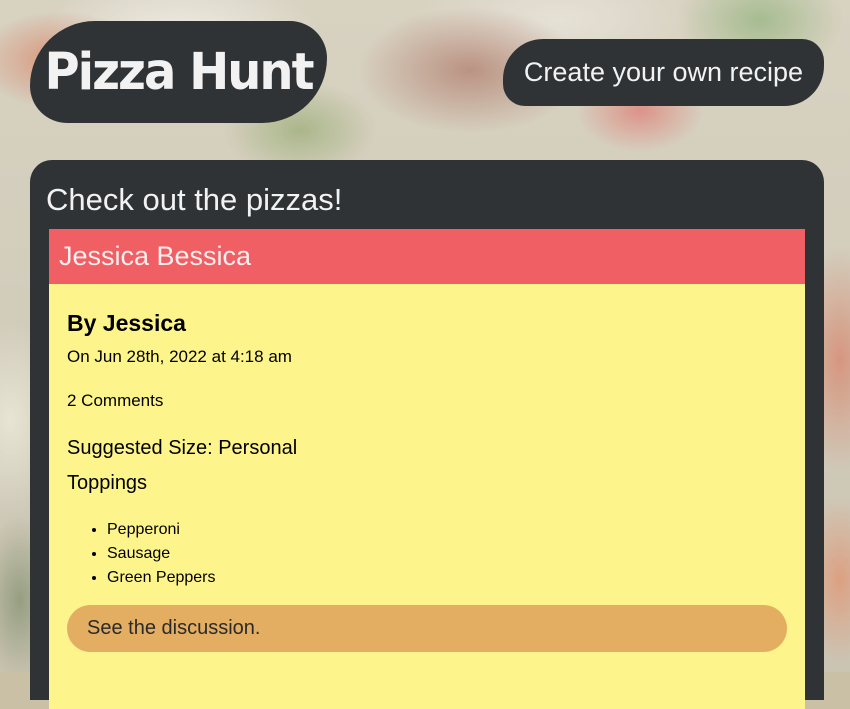 The width and height of the screenshot is (850, 709). What do you see at coordinates (115, 400) in the screenshot?
I see `comment-count: 2 Comments` at bounding box center [115, 400].